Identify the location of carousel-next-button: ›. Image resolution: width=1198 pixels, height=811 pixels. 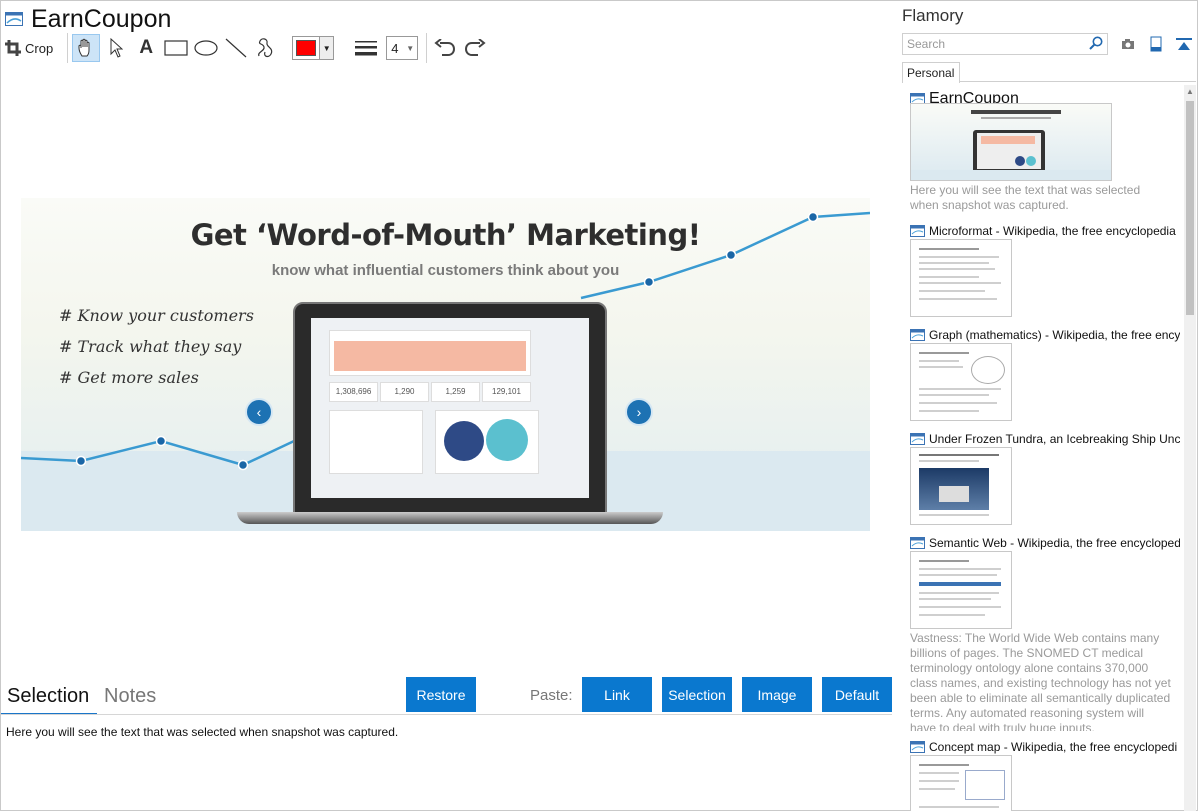
(639, 412).